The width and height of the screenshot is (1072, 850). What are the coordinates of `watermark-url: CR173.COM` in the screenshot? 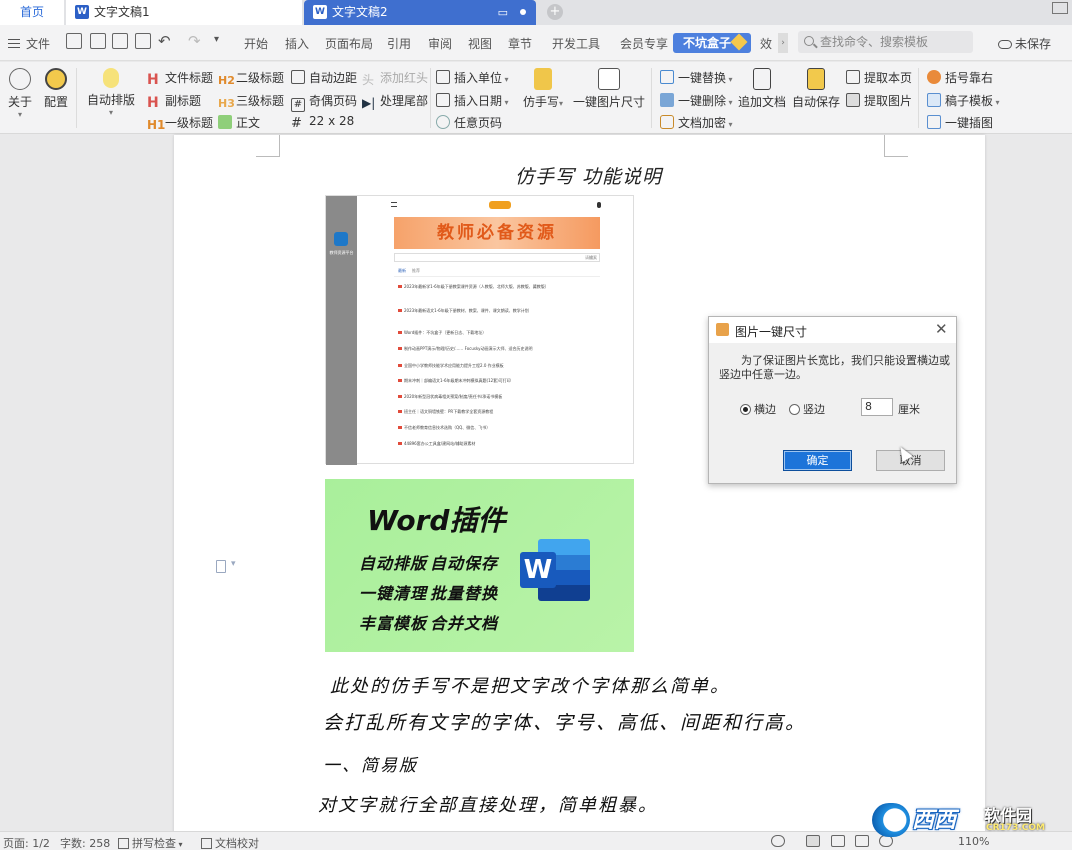 It's located at (1015, 828).